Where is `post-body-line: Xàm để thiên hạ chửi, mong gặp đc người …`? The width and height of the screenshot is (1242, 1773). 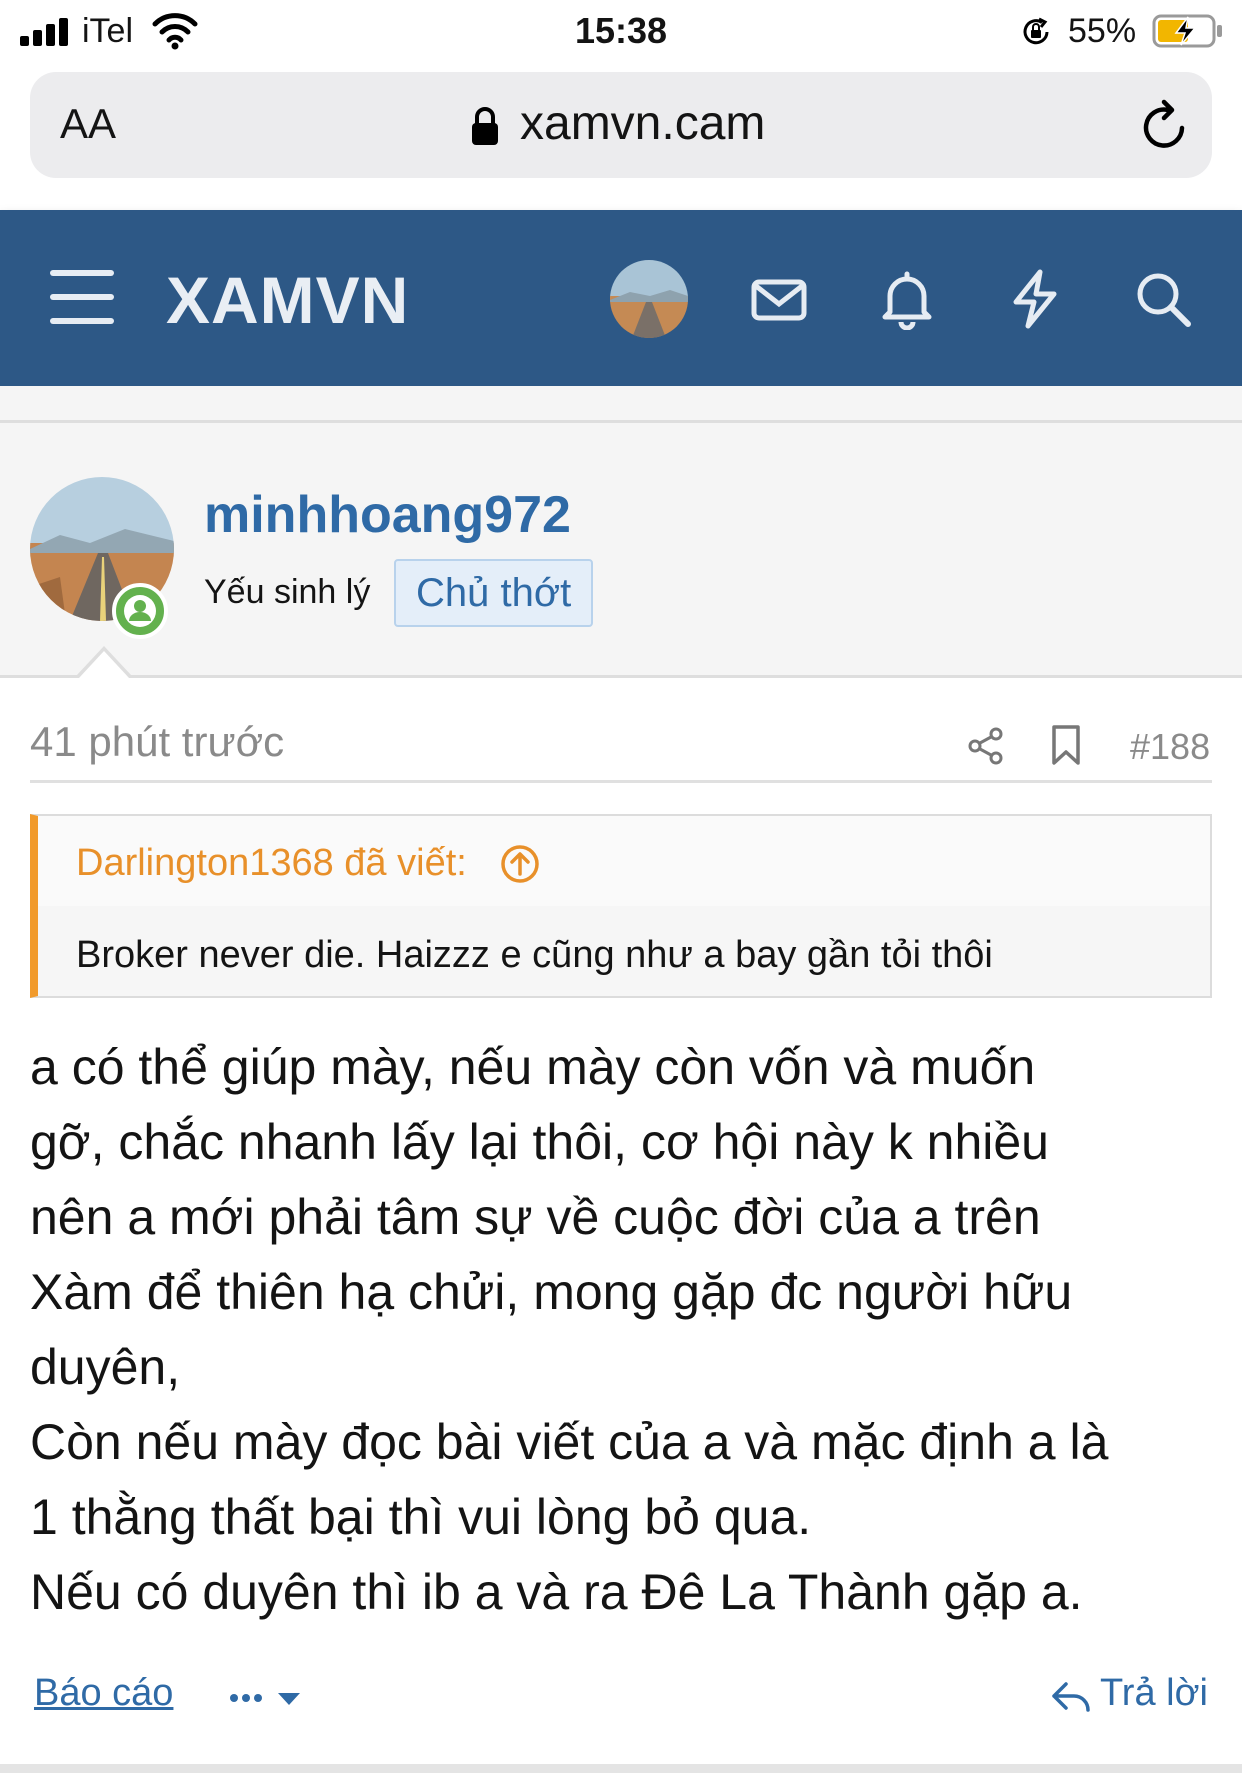
post-body-line: Xàm để thiên hạ chửi, mong gặp đc người … is located at coordinates (551, 1292).